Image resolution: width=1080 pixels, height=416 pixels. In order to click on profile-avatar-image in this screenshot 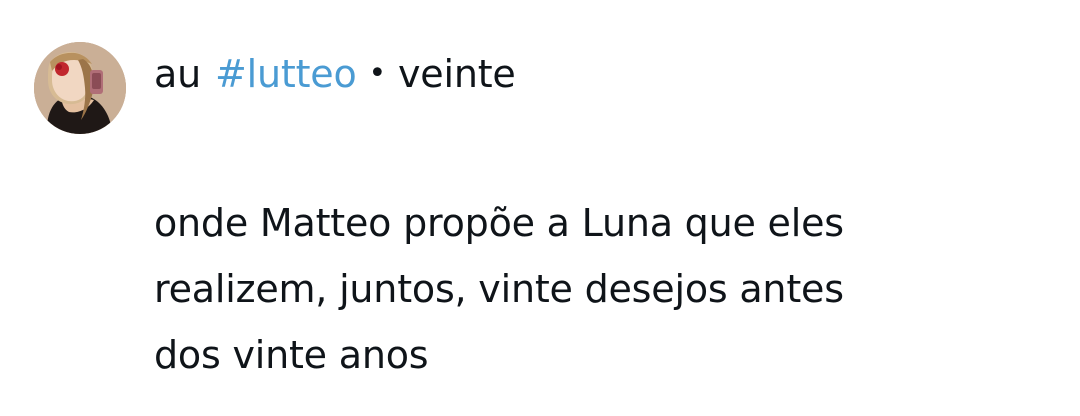, I will do `click(80, 88)`.